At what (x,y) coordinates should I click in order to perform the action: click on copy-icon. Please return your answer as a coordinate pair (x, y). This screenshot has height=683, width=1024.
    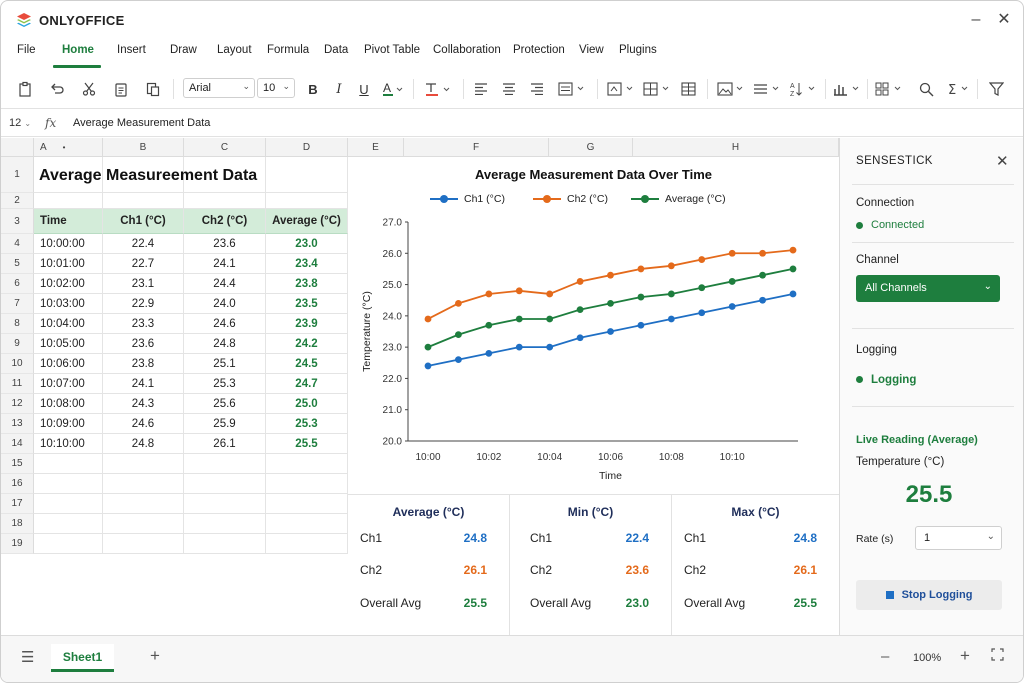
    Looking at the image, I should click on (121, 89).